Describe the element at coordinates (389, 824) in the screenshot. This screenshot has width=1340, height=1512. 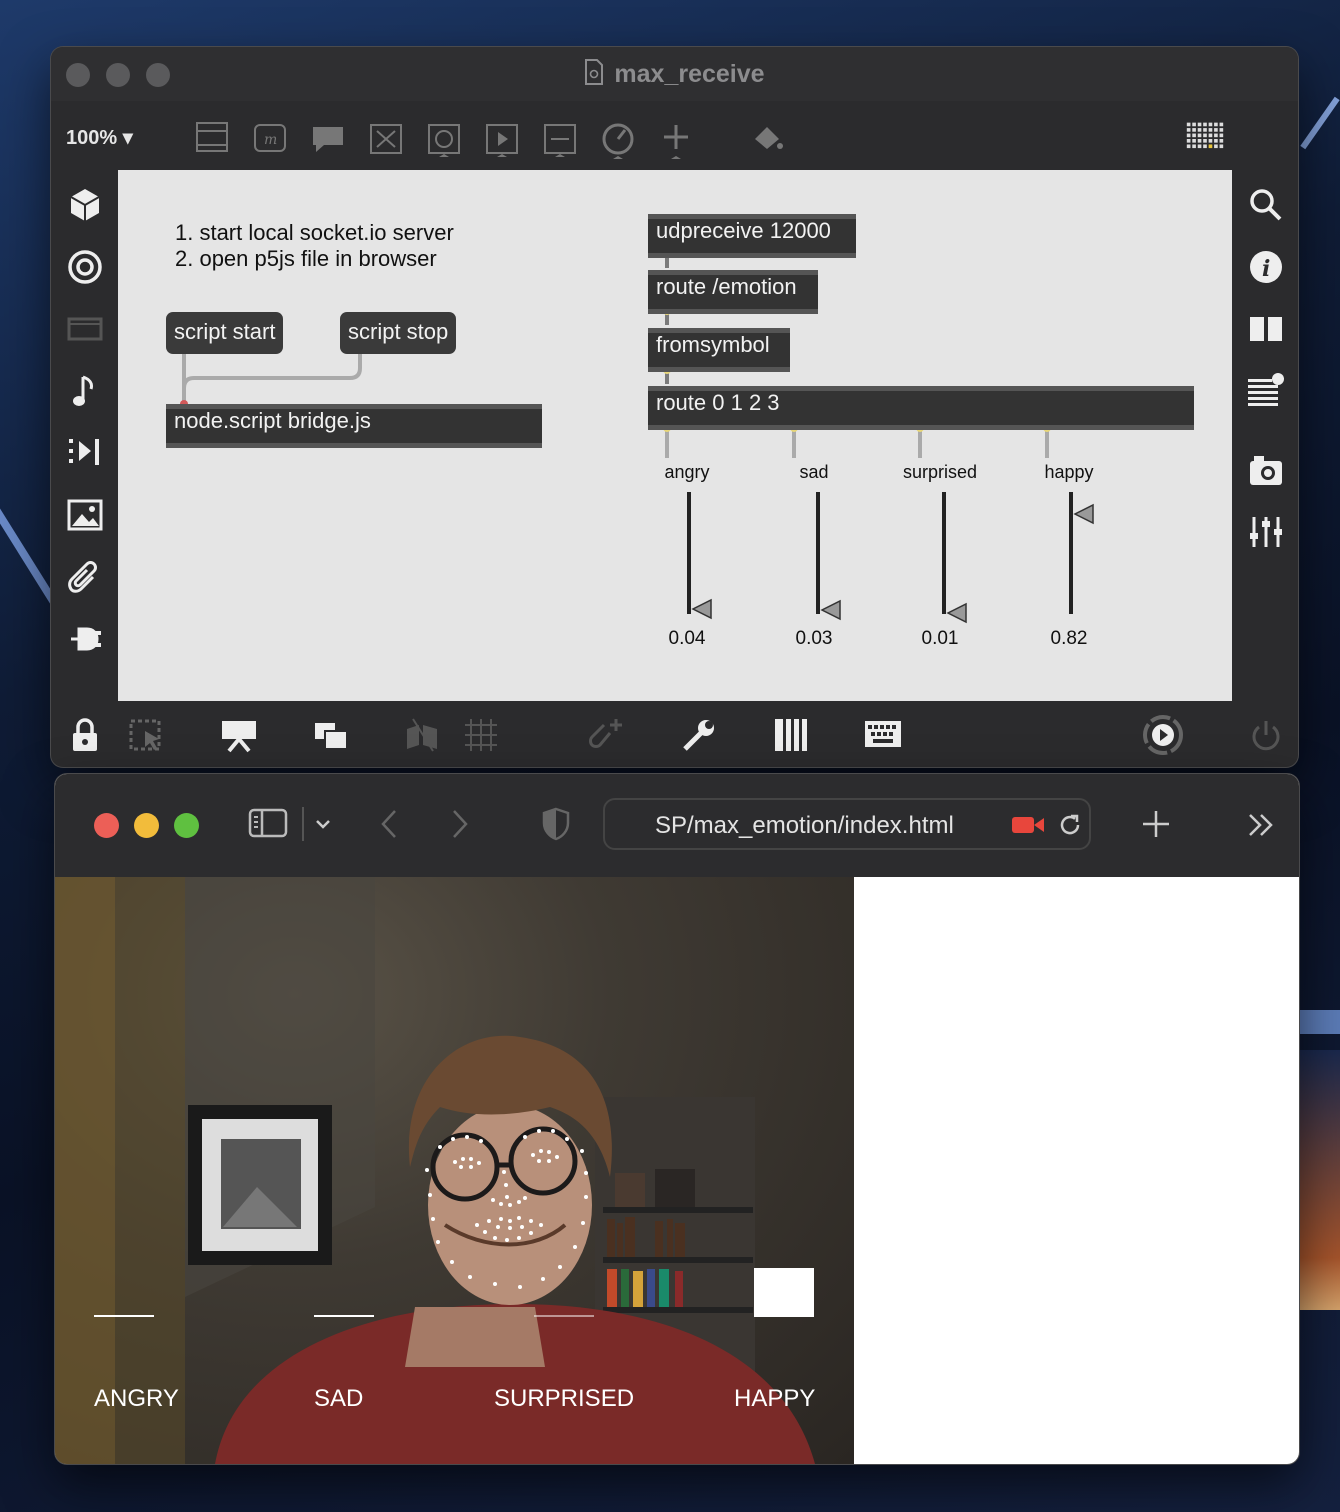
I see `back-icon` at that location.